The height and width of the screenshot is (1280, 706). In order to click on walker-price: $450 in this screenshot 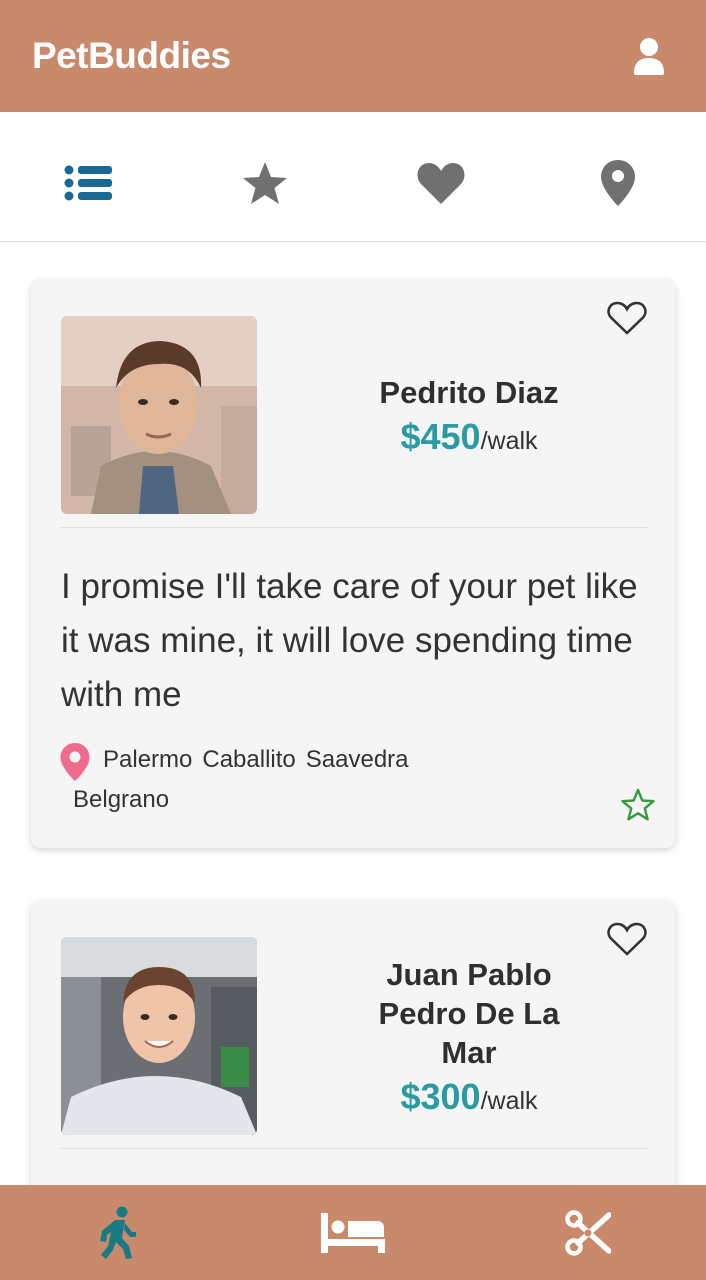, I will do `click(440, 436)`.